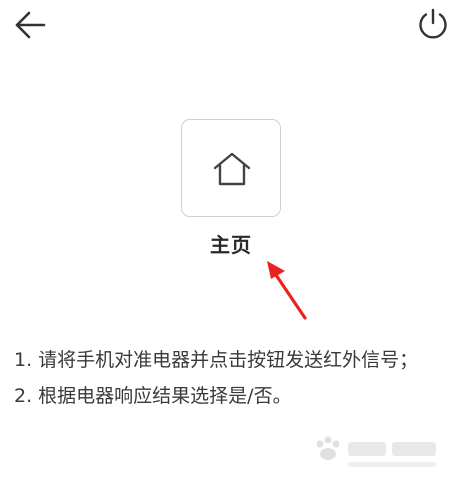 The height and width of the screenshot is (481, 461). I want to click on house-icon, so click(232, 169).